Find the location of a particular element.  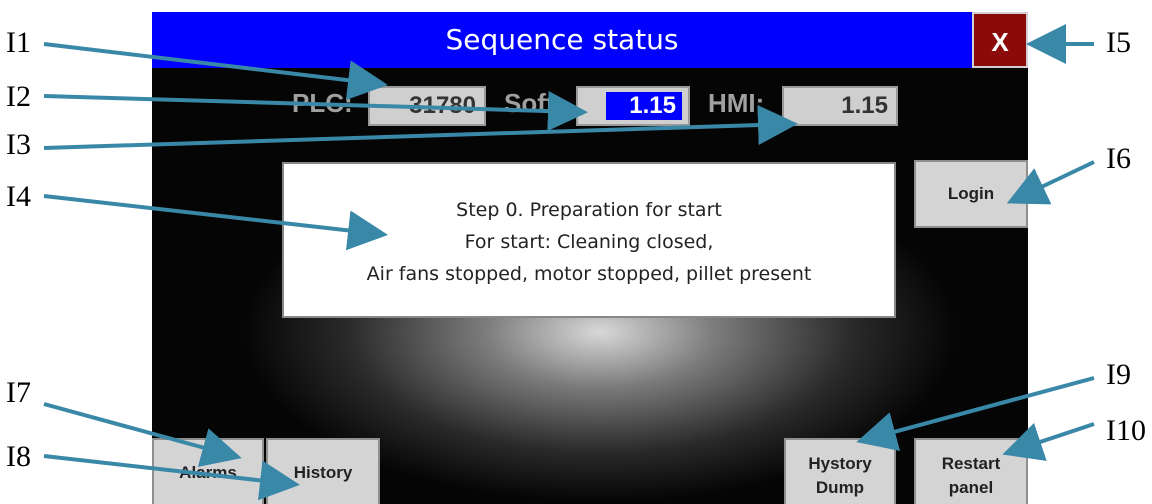

arrow-i6 is located at coordinates (1050, 182).